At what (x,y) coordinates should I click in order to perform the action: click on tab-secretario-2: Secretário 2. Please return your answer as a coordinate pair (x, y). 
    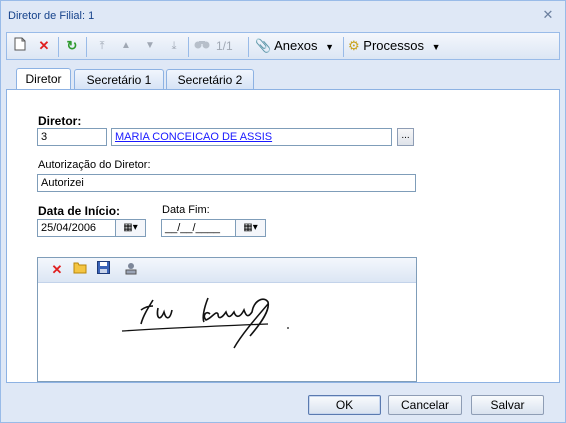
    Looking at the image, I should click on (210, 79).